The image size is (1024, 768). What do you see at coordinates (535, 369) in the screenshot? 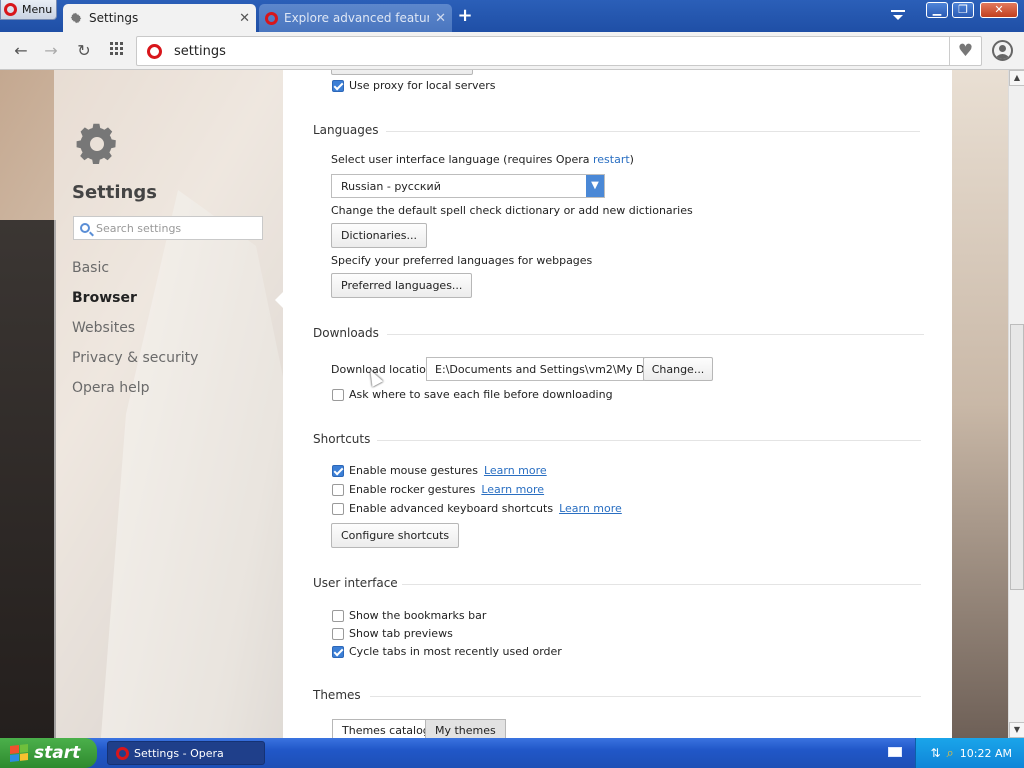
I see `download-location-field: E:\Documents and Settings\vm2\My Docu` at bounding box center [535, 369].